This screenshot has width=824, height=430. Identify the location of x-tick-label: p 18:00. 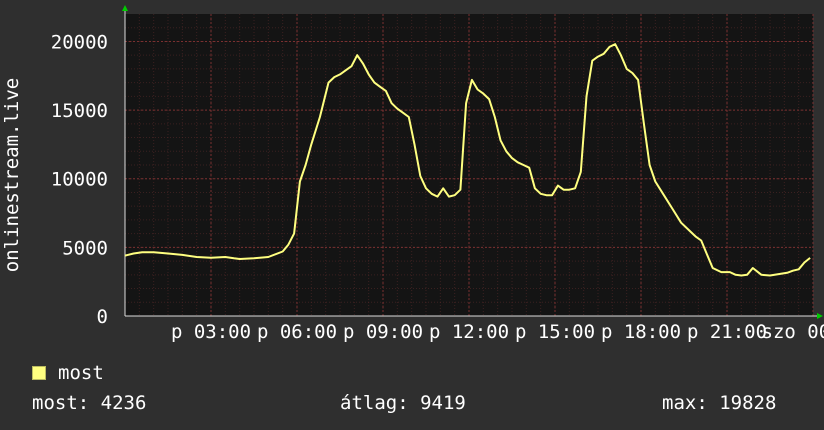
(641, 332).